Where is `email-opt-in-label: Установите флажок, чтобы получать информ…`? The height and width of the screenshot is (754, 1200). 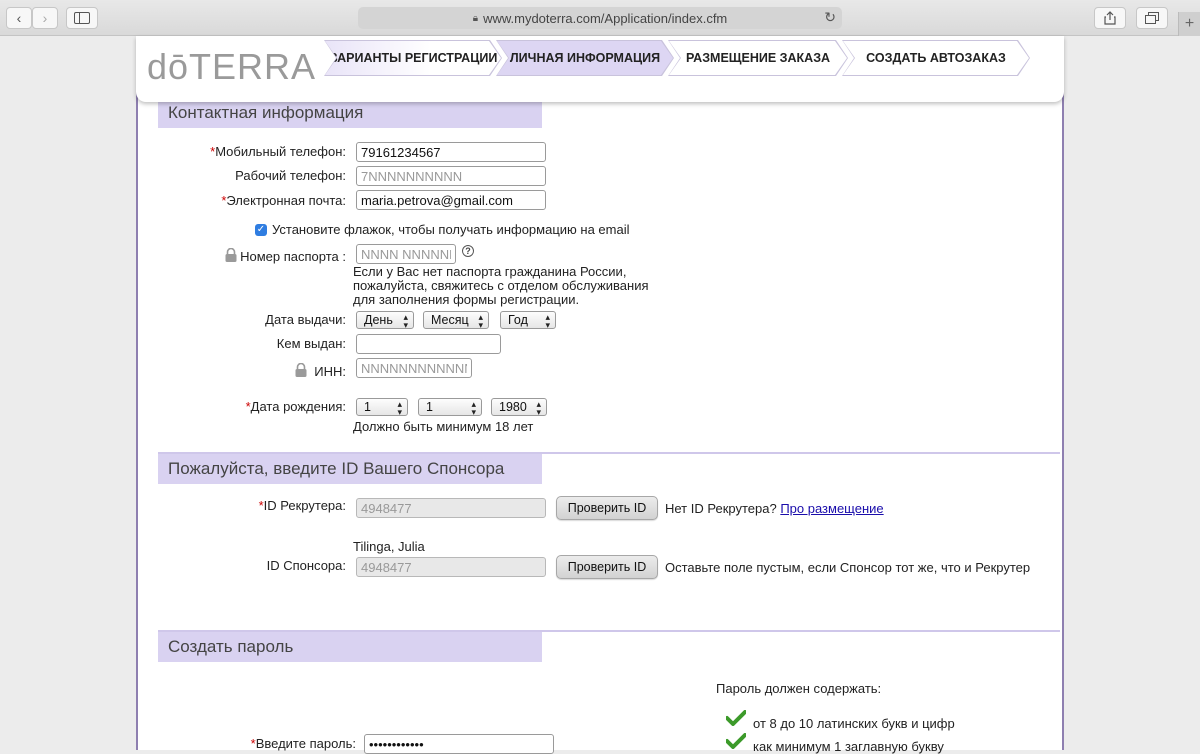 email-opt-in-label: Установите флажок, чтобы получать информ… is located at coordinates (451, 229).